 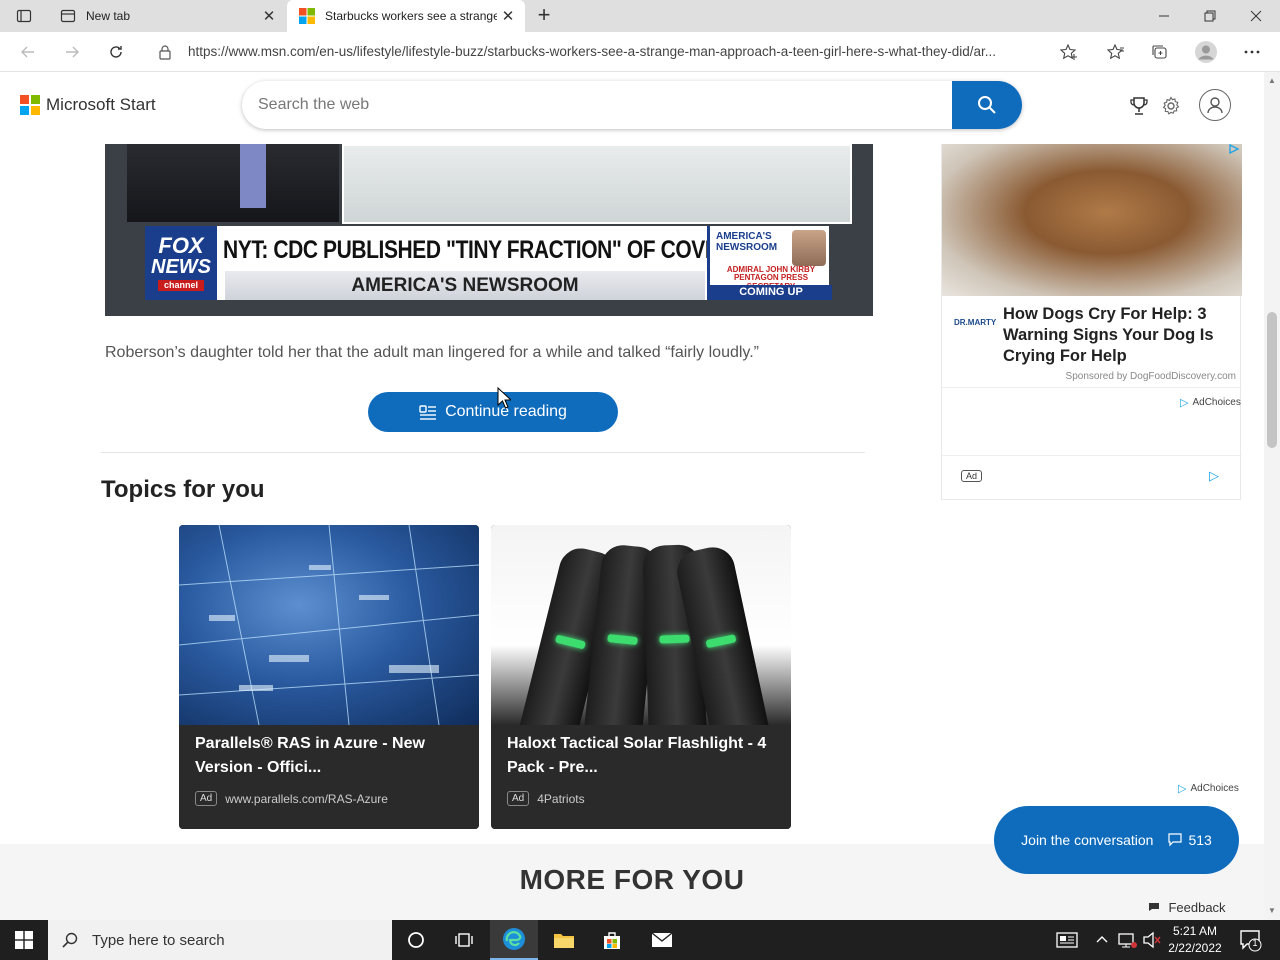 I want to click on mail-icon, so click(x=662, y=939).